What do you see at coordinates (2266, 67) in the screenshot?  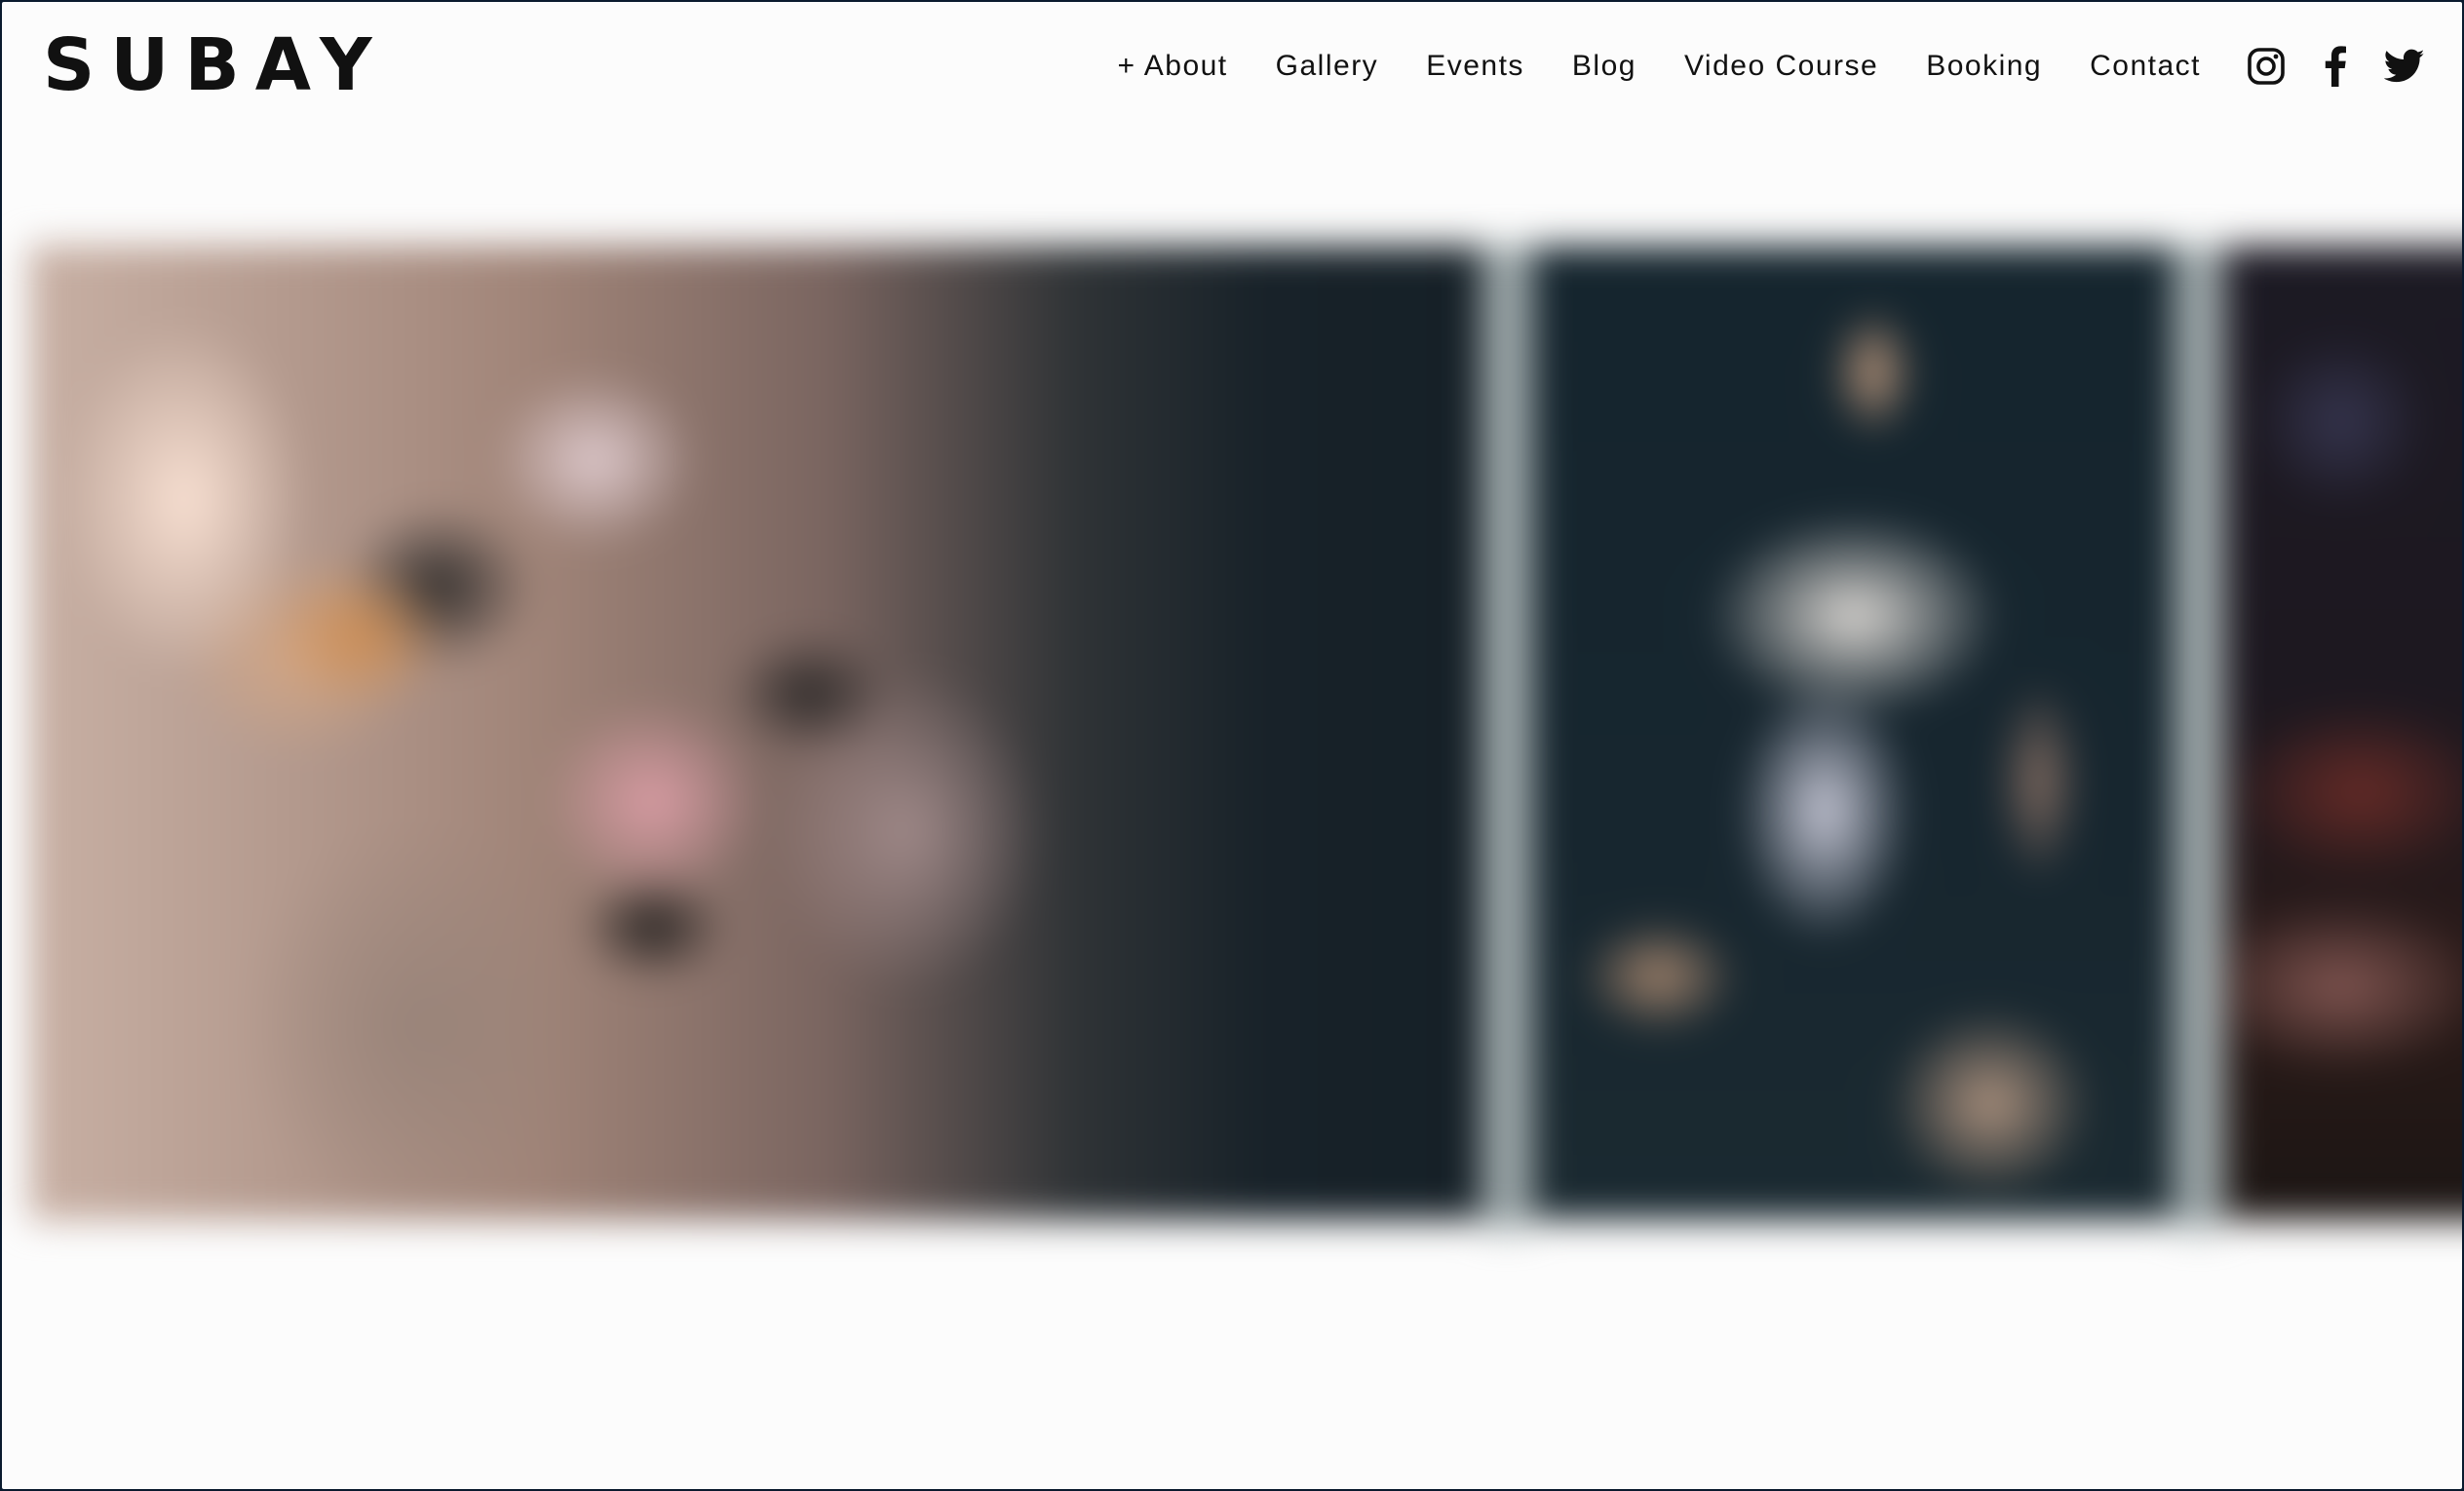 I see `instagram-icon` at bounding box center [2266, 67].